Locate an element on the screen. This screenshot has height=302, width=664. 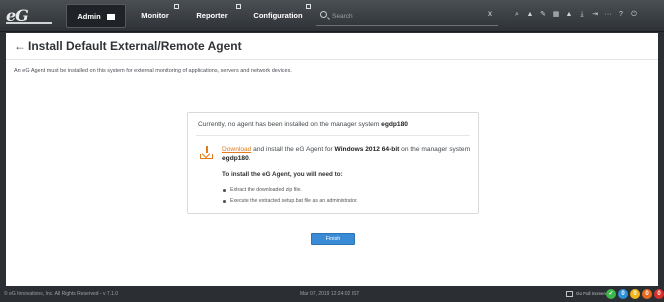
download-icon is located at coordinates (207, 153).